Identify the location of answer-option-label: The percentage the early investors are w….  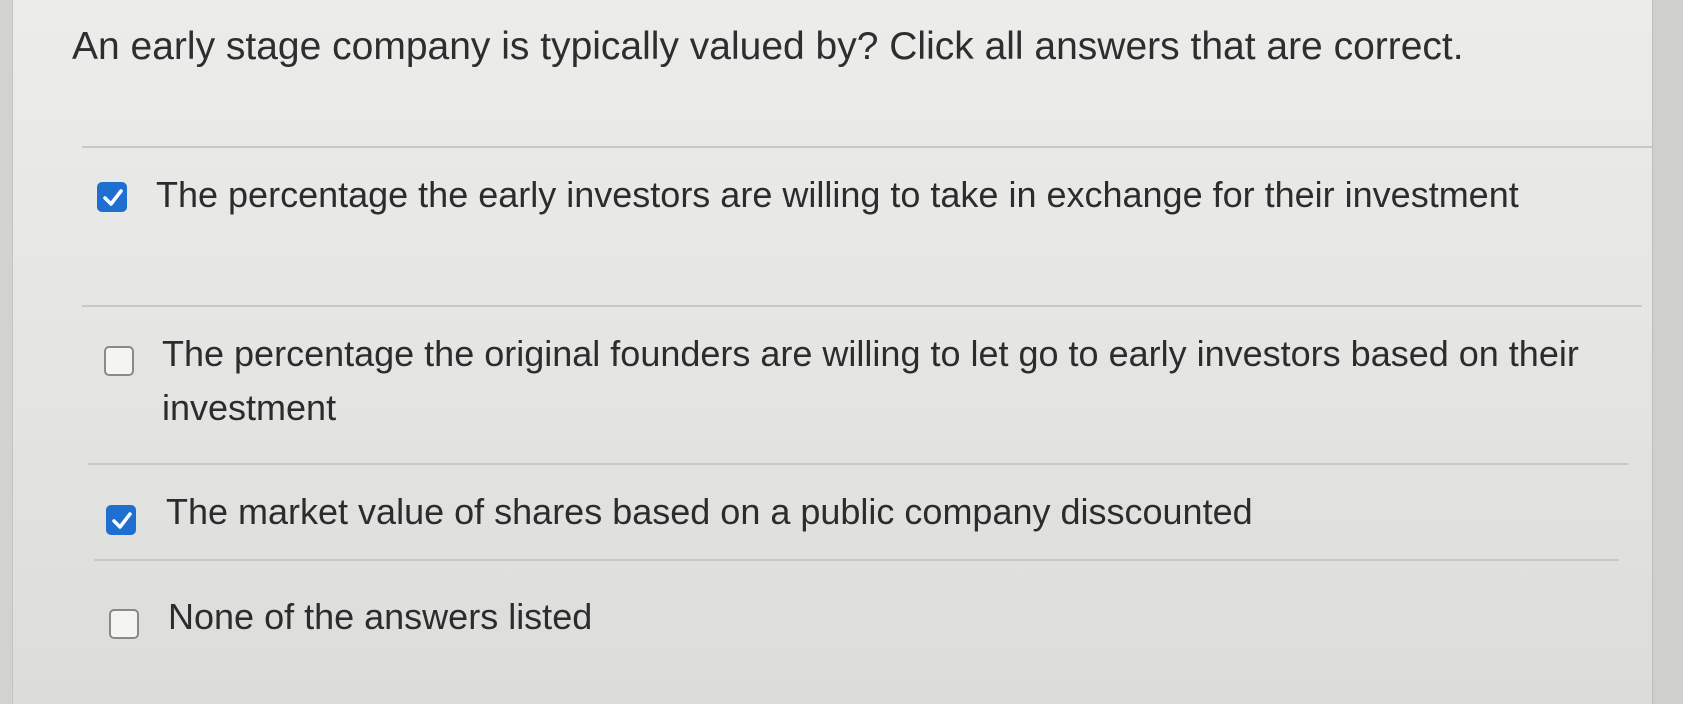
(837, 194).